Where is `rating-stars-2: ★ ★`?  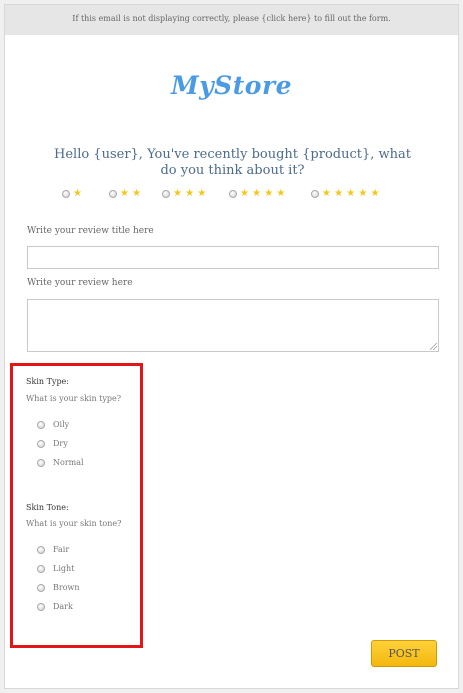 rating-stars-2: ★ ★ is located at coordinates (131, 193).